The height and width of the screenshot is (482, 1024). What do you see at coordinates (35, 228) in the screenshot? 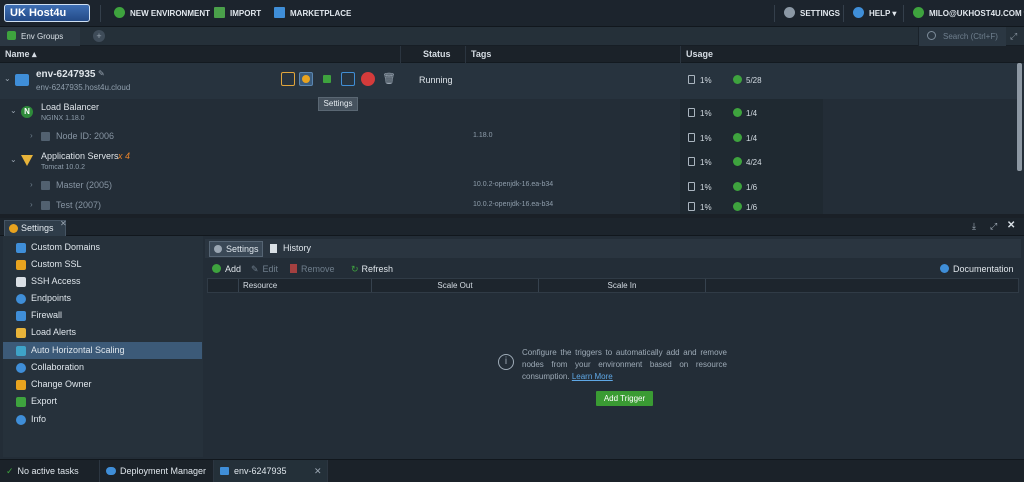
I see `tab-settings: Settings` at bounding box center [35, 228].